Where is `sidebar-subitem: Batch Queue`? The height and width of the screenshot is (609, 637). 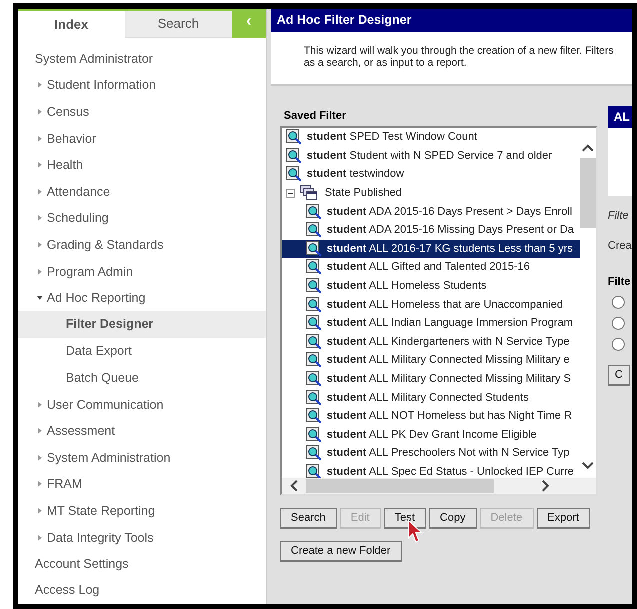
sidebar-subitem: Batch Queue is located at coordinates (142, 378).